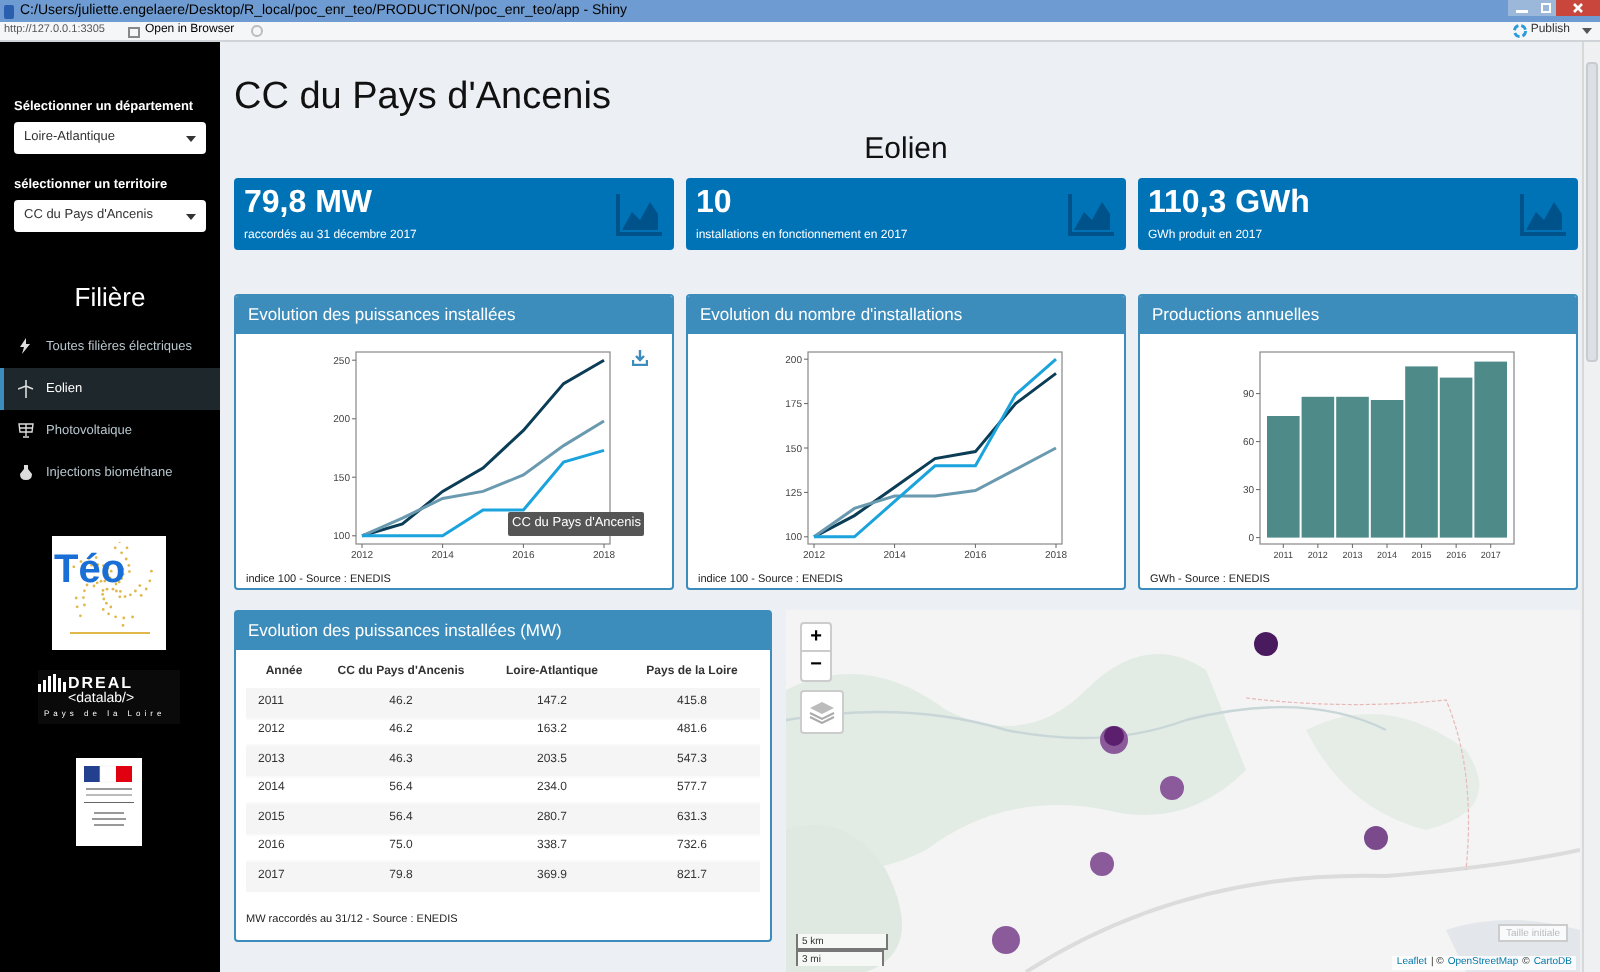  I want to click on card-title: Evolution des puissances installées, so click(454, 315).